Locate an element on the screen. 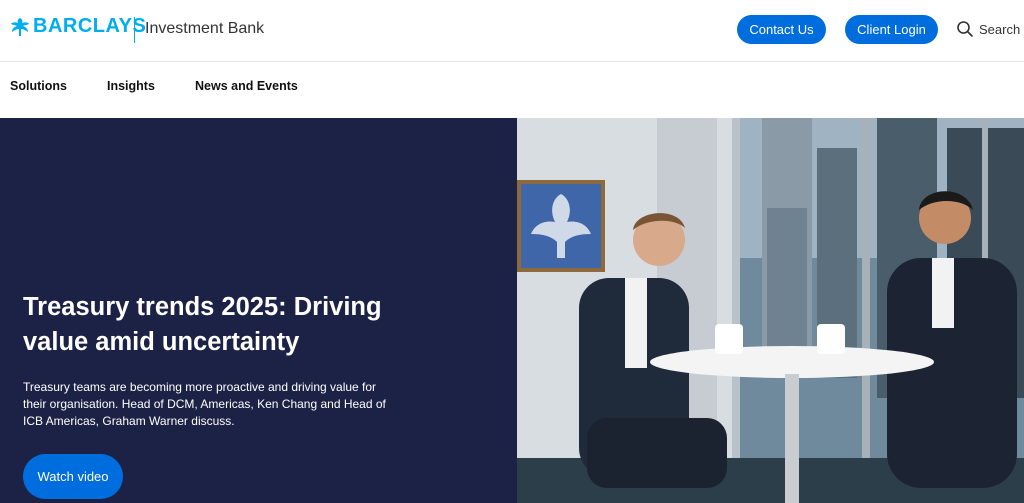 The height and width of the screenshot is (503, 1024). eagle-logo-icon is located at coordinates (20, 26).